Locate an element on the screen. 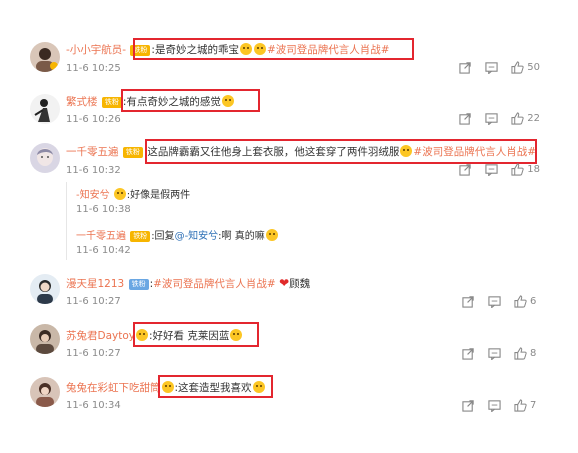 This screenshot has width=578, height=453. comment-actions: 22 is located at coordinates (493, 118).